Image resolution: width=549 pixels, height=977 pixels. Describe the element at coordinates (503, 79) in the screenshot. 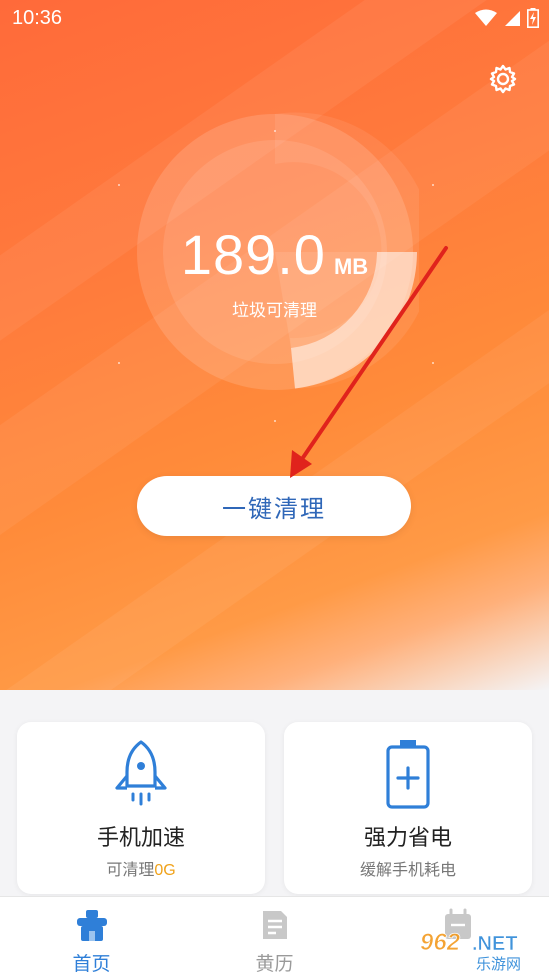

I see `settings-gear-icon` at that location.